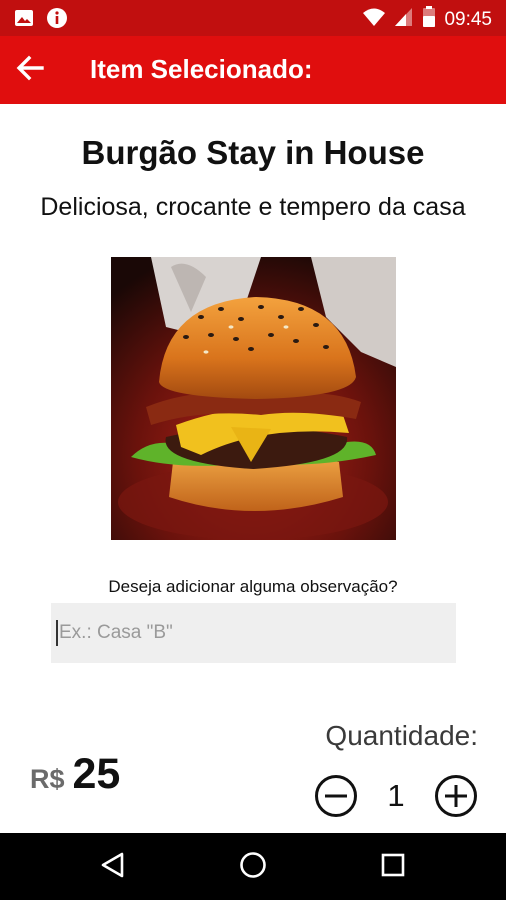  I want to click on text-caret, so click(57, 633).